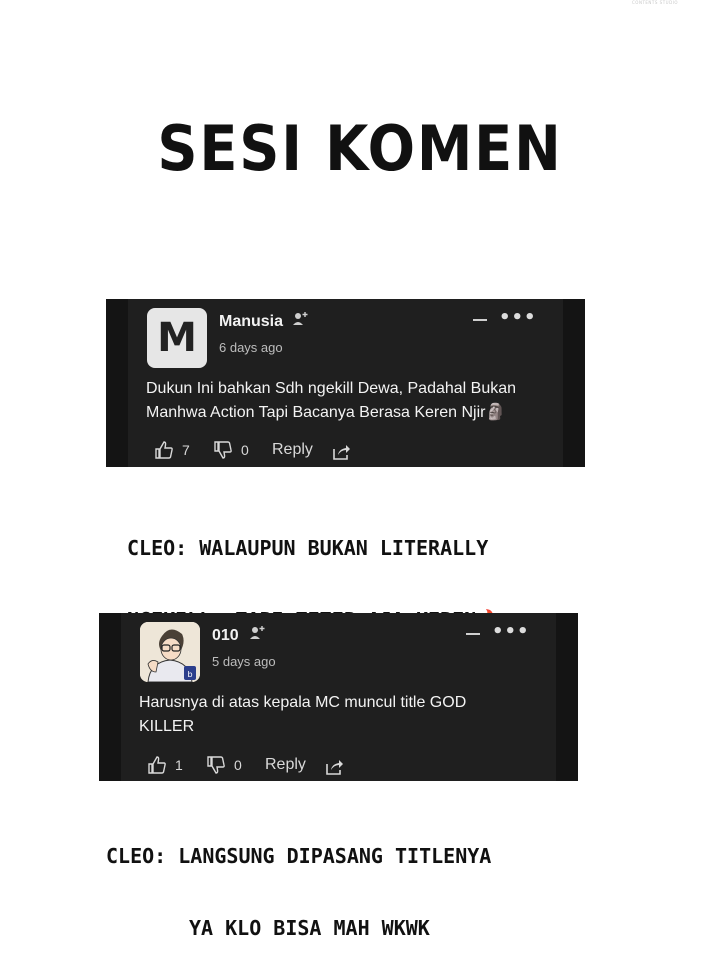 This screenshot has width=720, height=964. What do you see at coordinates (309, 928) in the screenshot?
I see `caption-line: YA KLO BISA MAH WKWK` at bounding box center [309, 928].